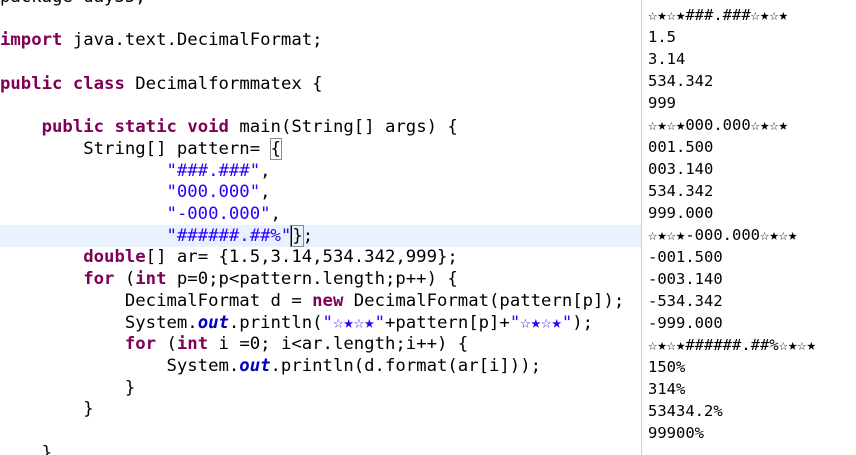 The height and width of the screenshot is (455, 856). I want to click on code-line: "-000.000",, so click(140, 214).